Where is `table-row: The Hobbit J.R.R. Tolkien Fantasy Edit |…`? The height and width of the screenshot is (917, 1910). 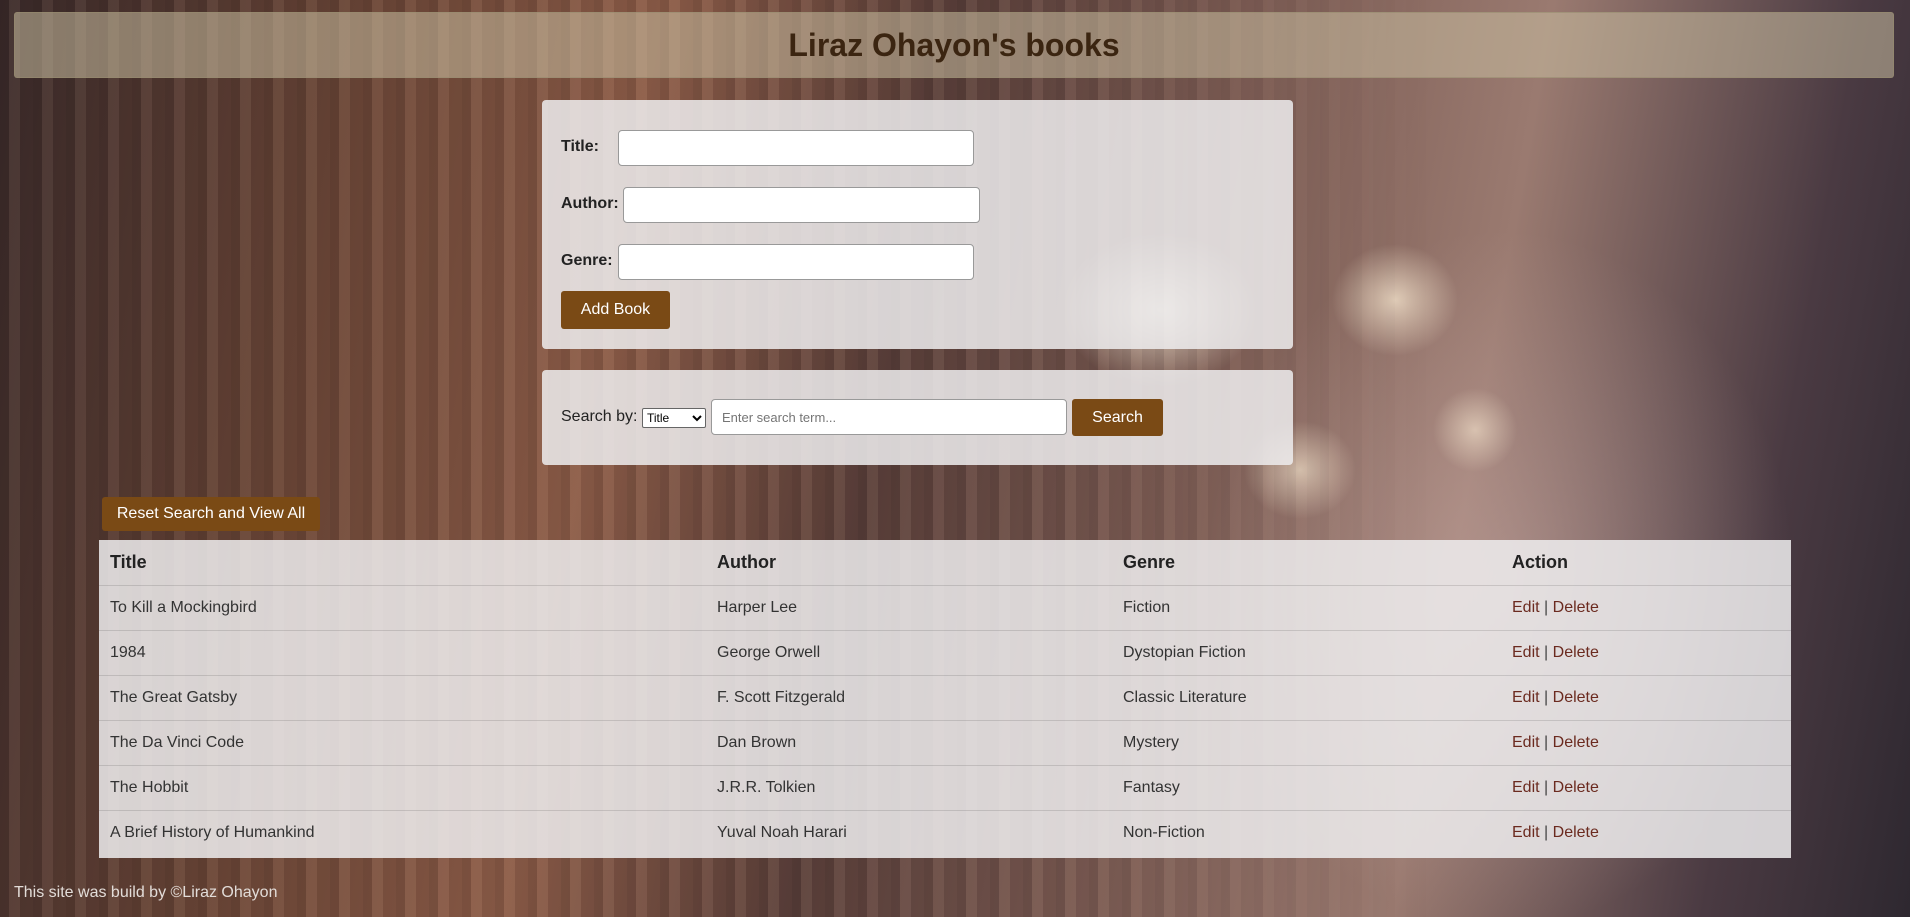
table-row: The Hobbit J.R.R. Tolkien Fantasy Edit |… is located at coordinates (945, 788).